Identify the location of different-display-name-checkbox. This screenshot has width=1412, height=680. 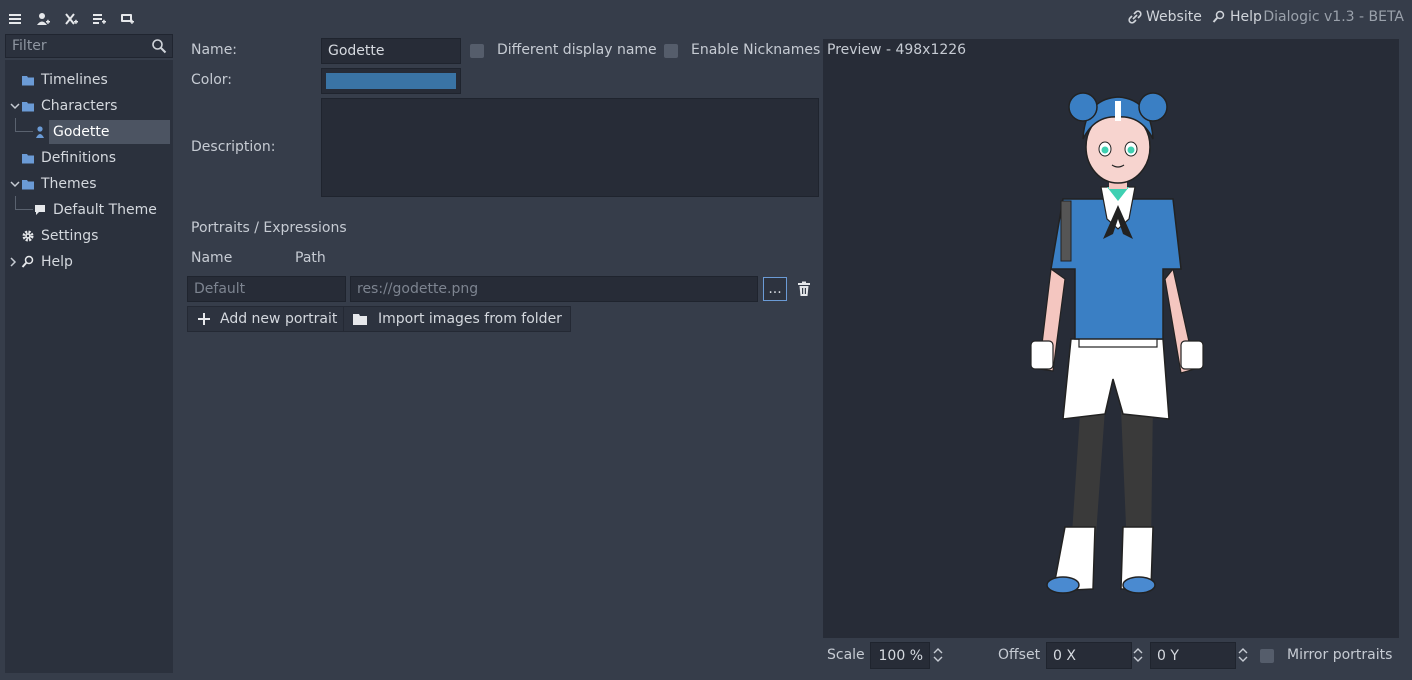
(477, 51).